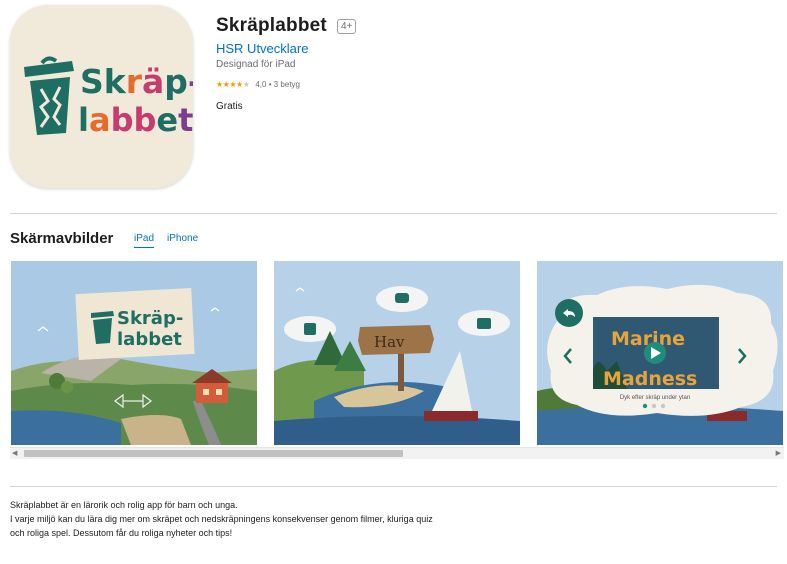 Image resolution: width=787 pixels, height=564 pixels. Describe the element at coordinates (346, 26) in the screenshot. I see `age-rating-badge: 4+` at that location.